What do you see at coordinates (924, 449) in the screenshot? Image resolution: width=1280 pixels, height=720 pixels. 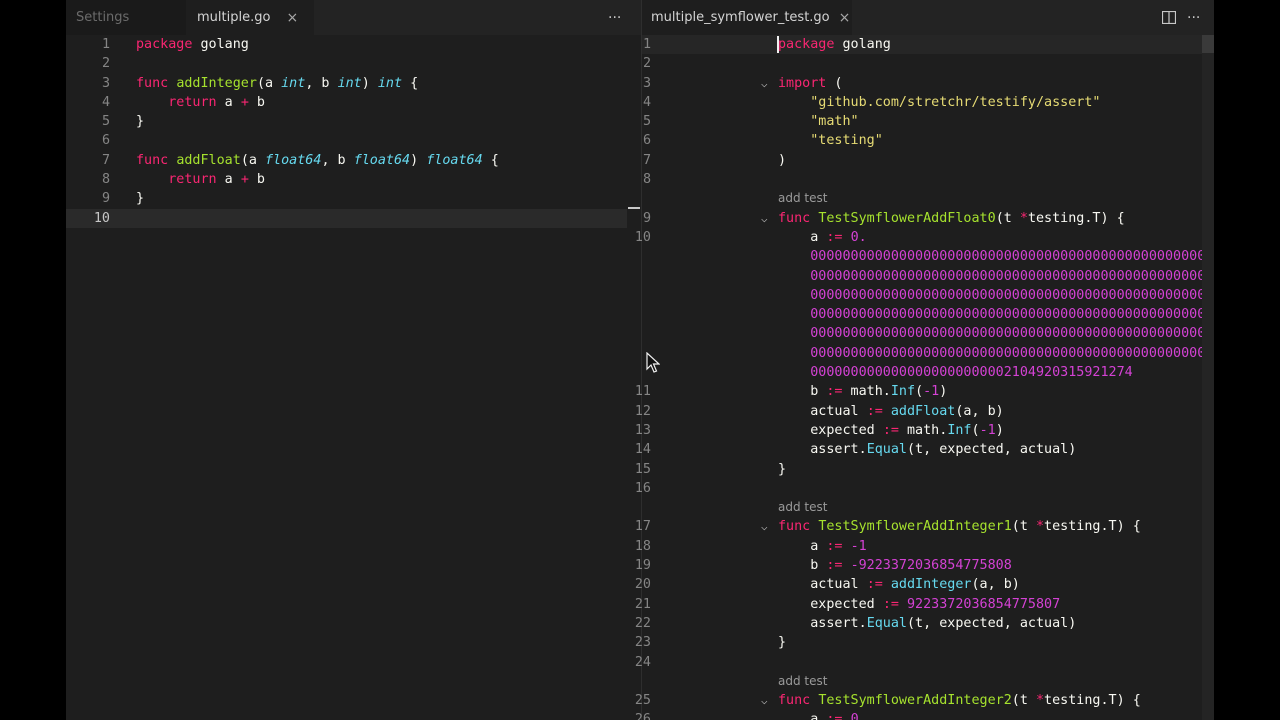 I see `code-line: 14 assert.Equal(t, expected, actual)` at bounding box center [924, 449].